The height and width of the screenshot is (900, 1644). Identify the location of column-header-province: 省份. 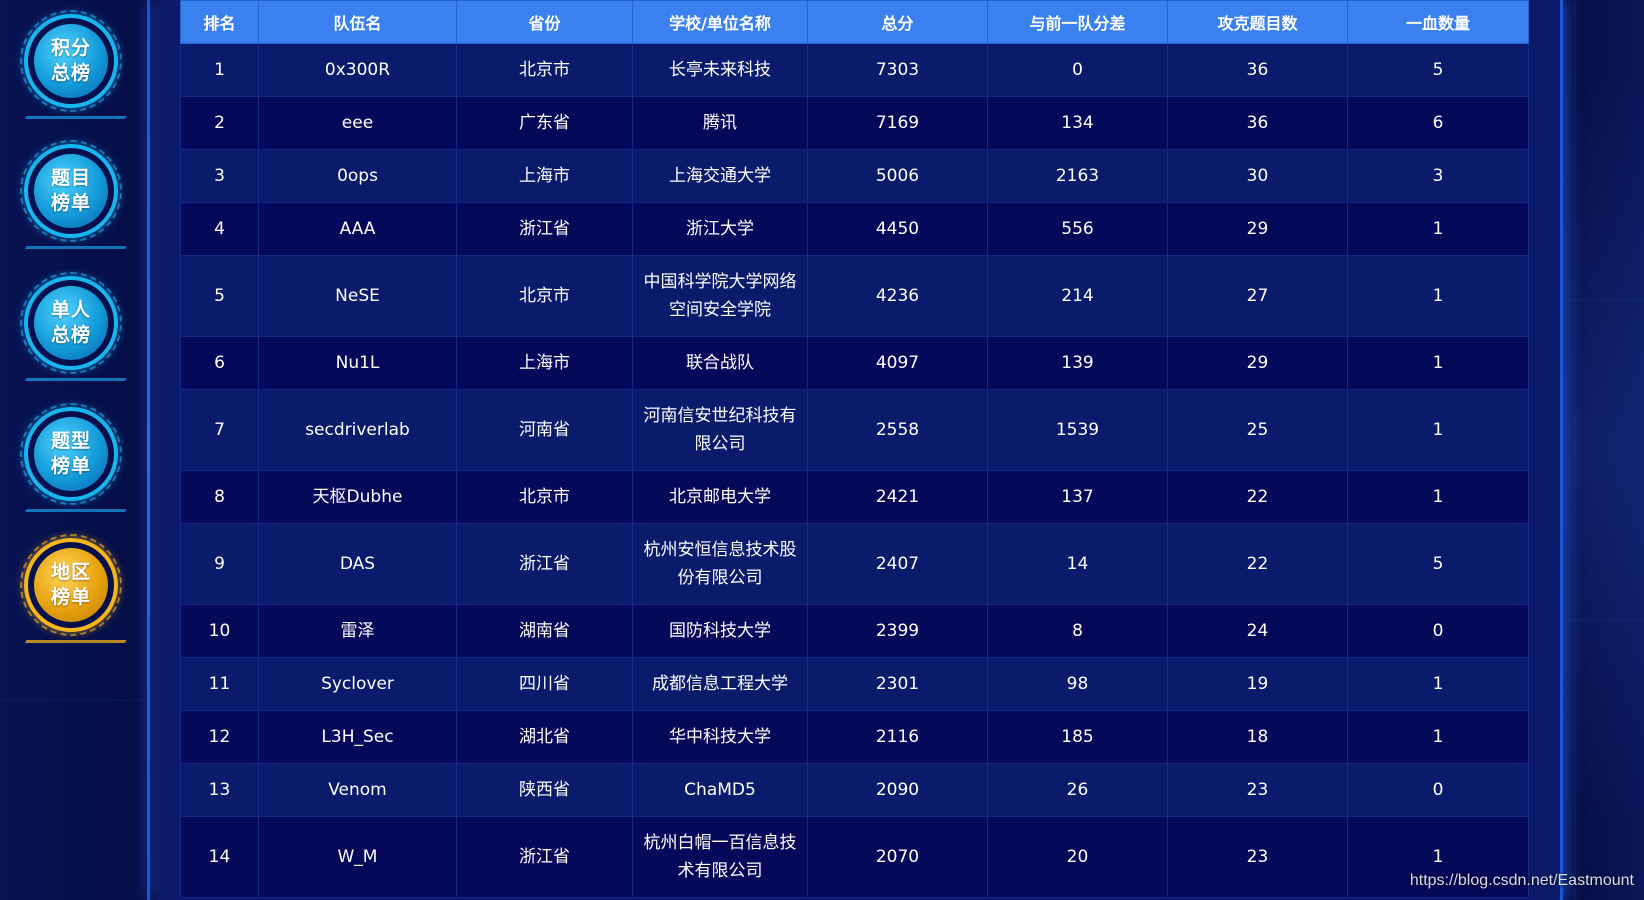
(544, 22).